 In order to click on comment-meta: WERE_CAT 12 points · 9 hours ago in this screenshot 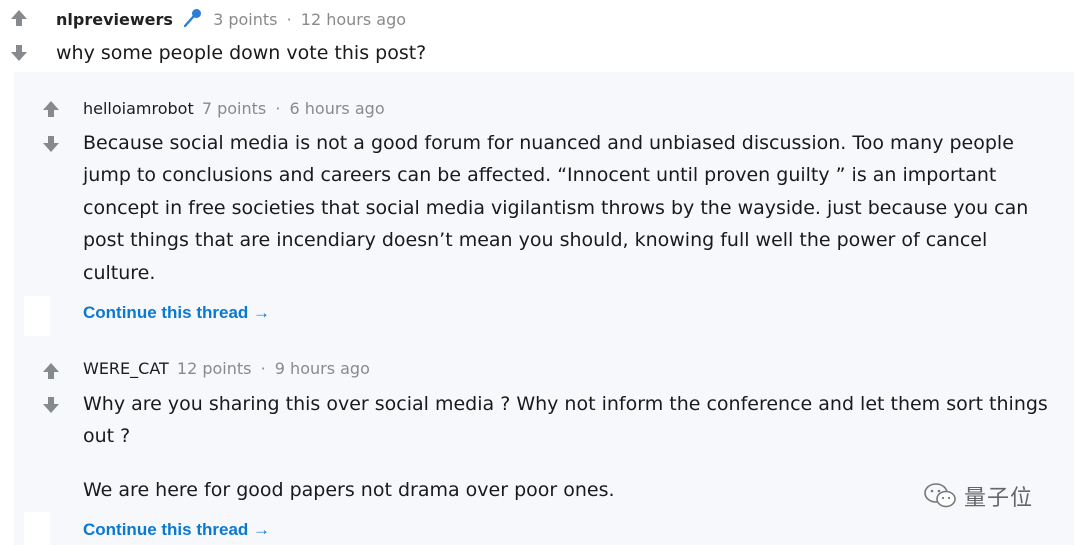, I will do `click(226, 369)`.